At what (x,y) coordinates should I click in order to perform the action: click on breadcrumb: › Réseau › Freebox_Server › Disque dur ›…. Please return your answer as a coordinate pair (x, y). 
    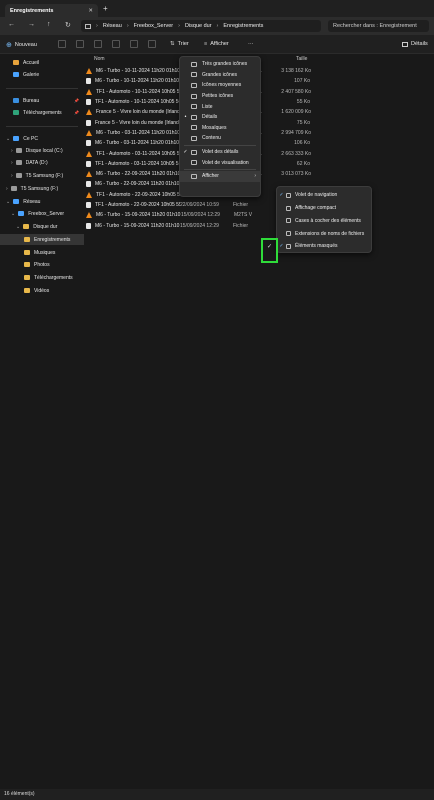
    Looking at the image, I should click on (201, 26).